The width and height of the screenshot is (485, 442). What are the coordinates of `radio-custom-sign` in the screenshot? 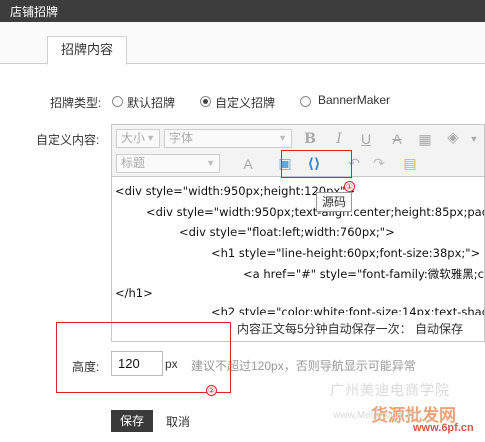 It's located at (205, 101).